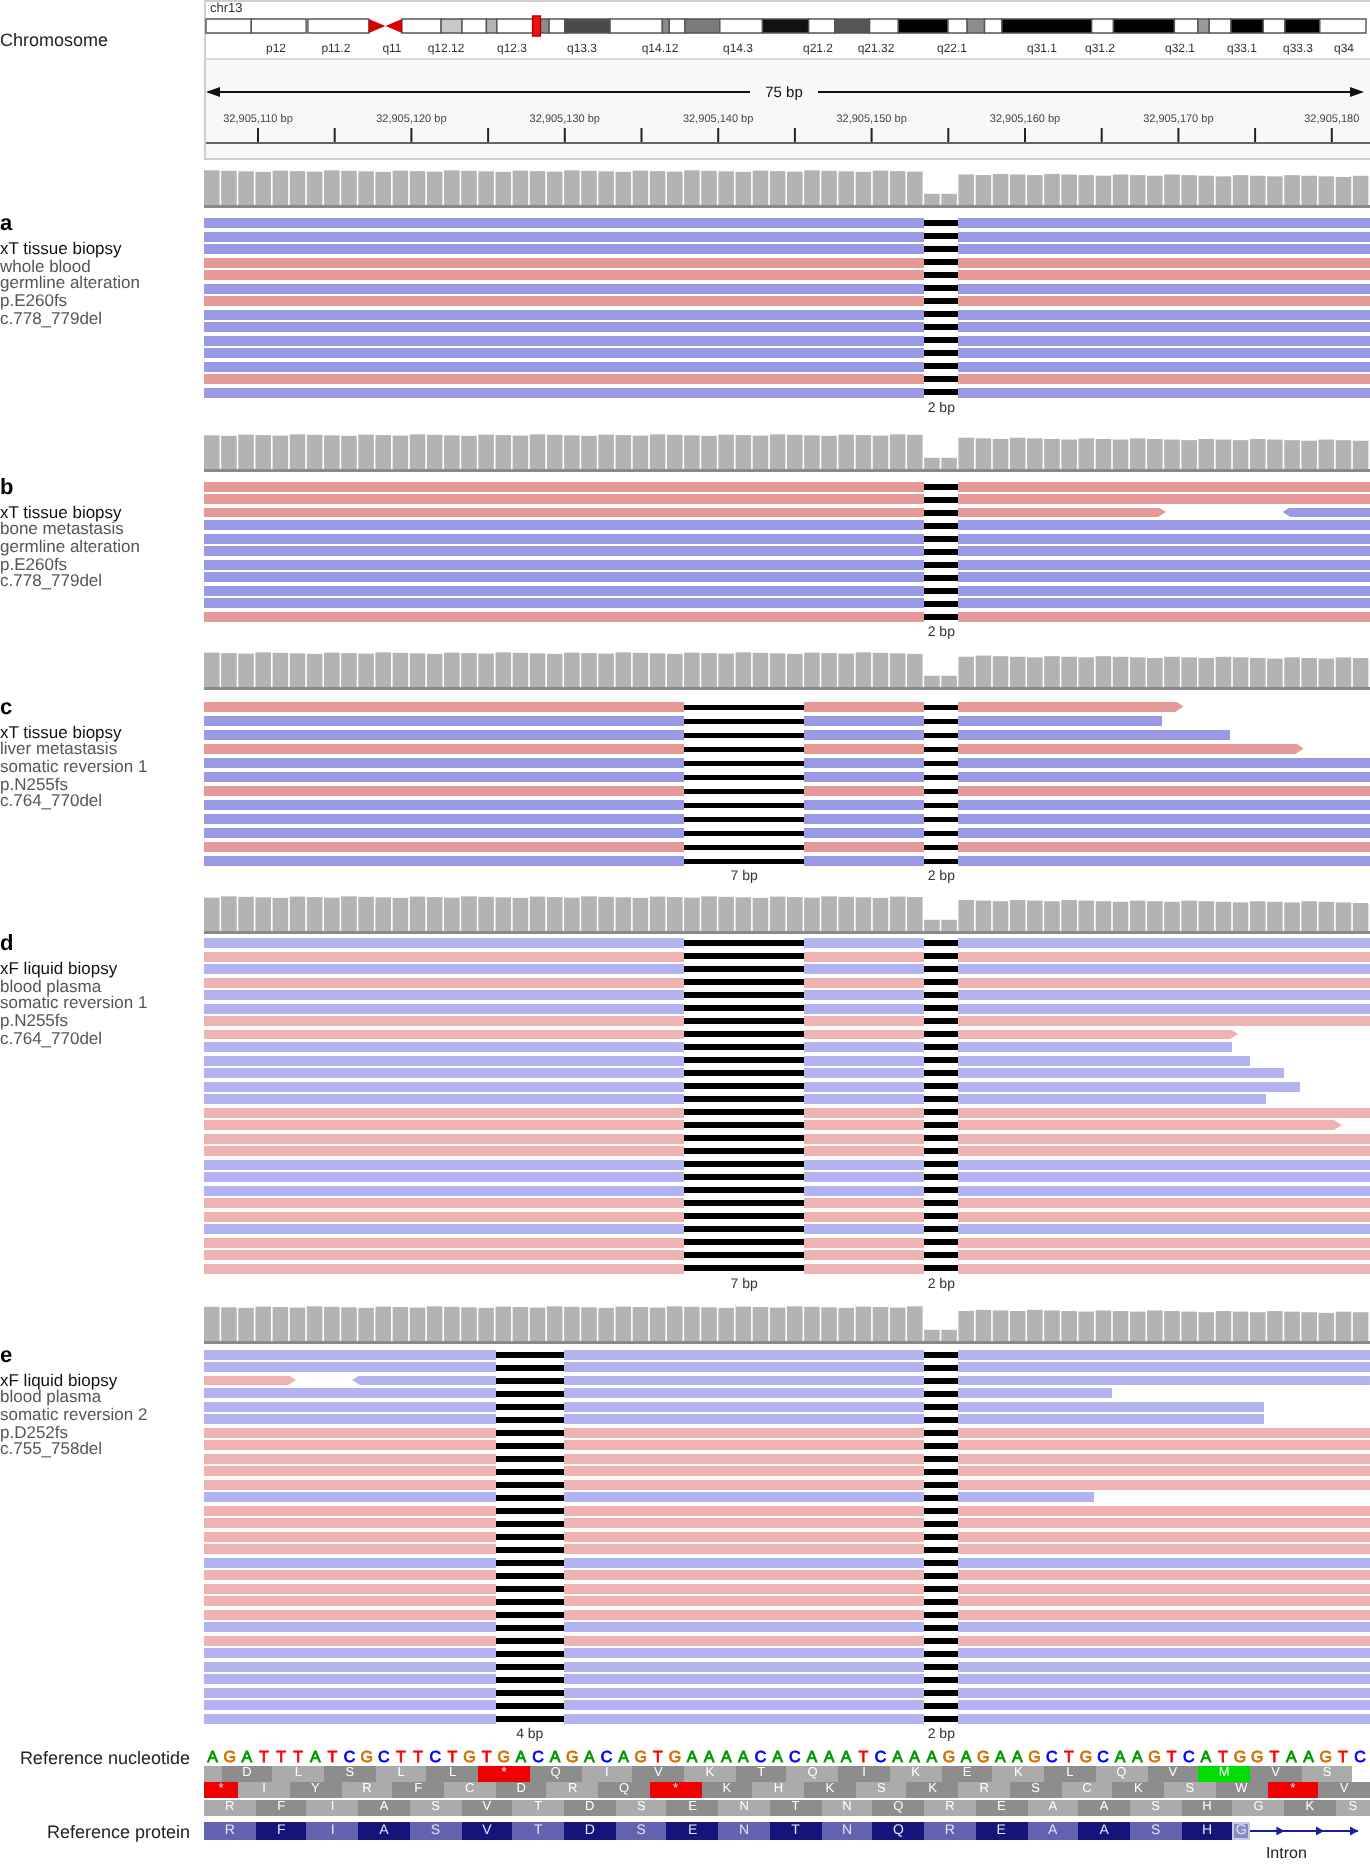  What do you see at coordinates (6, 1356) in the screenshot?
I see `panel-letter: e` at bounding box center [6, 1356].